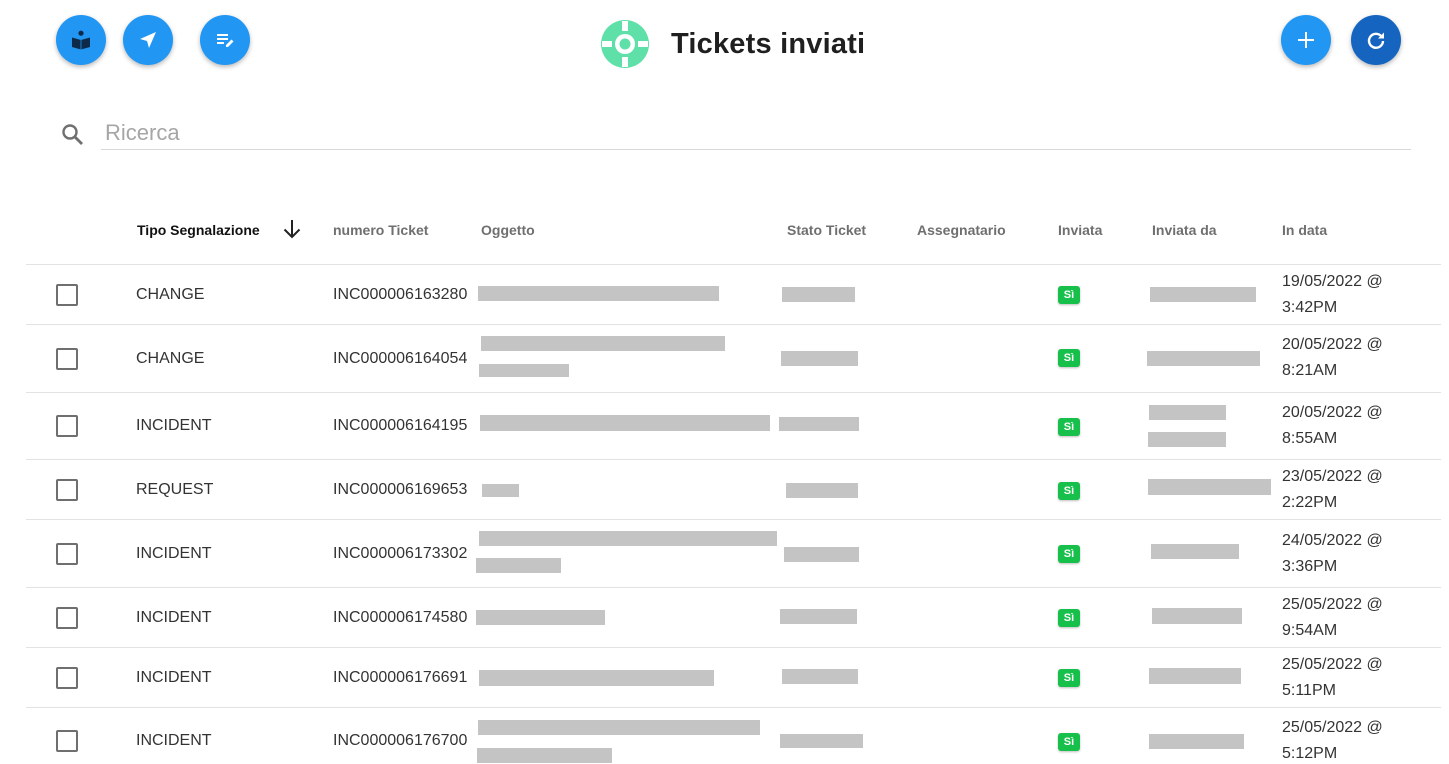 The height and width of the screenshot is (764, 1449). Describe the element at coordinates (1309, 690) in the screenshot. I see `time-text: 5:11PM` at that location.